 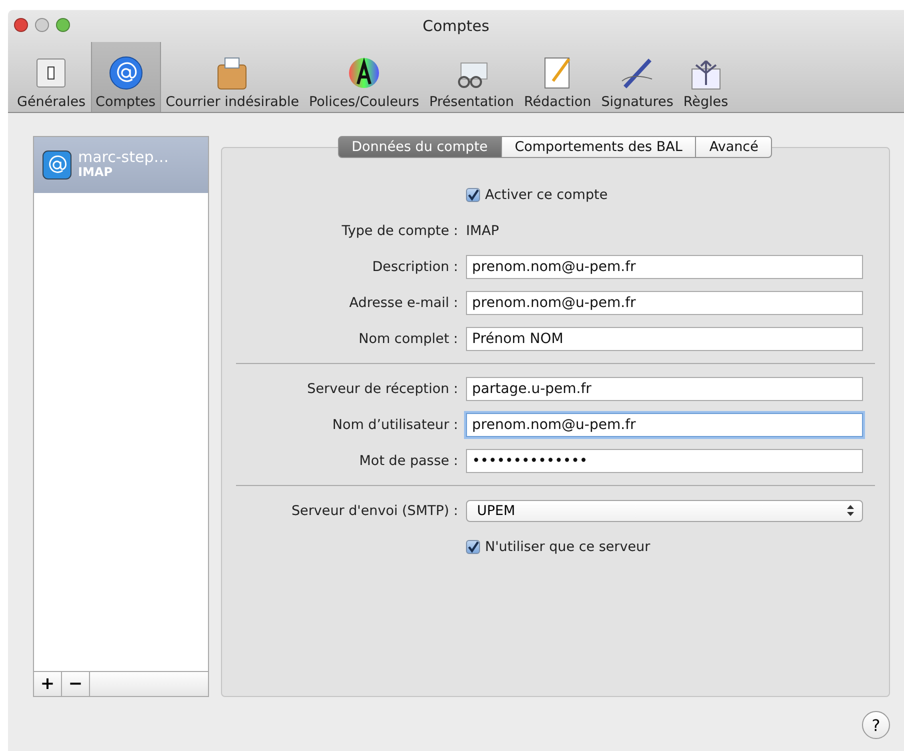 What do you see at coordinates (63, 25) in the screenshot?
I see `zoom-icon` at bounding box center [63, 25].